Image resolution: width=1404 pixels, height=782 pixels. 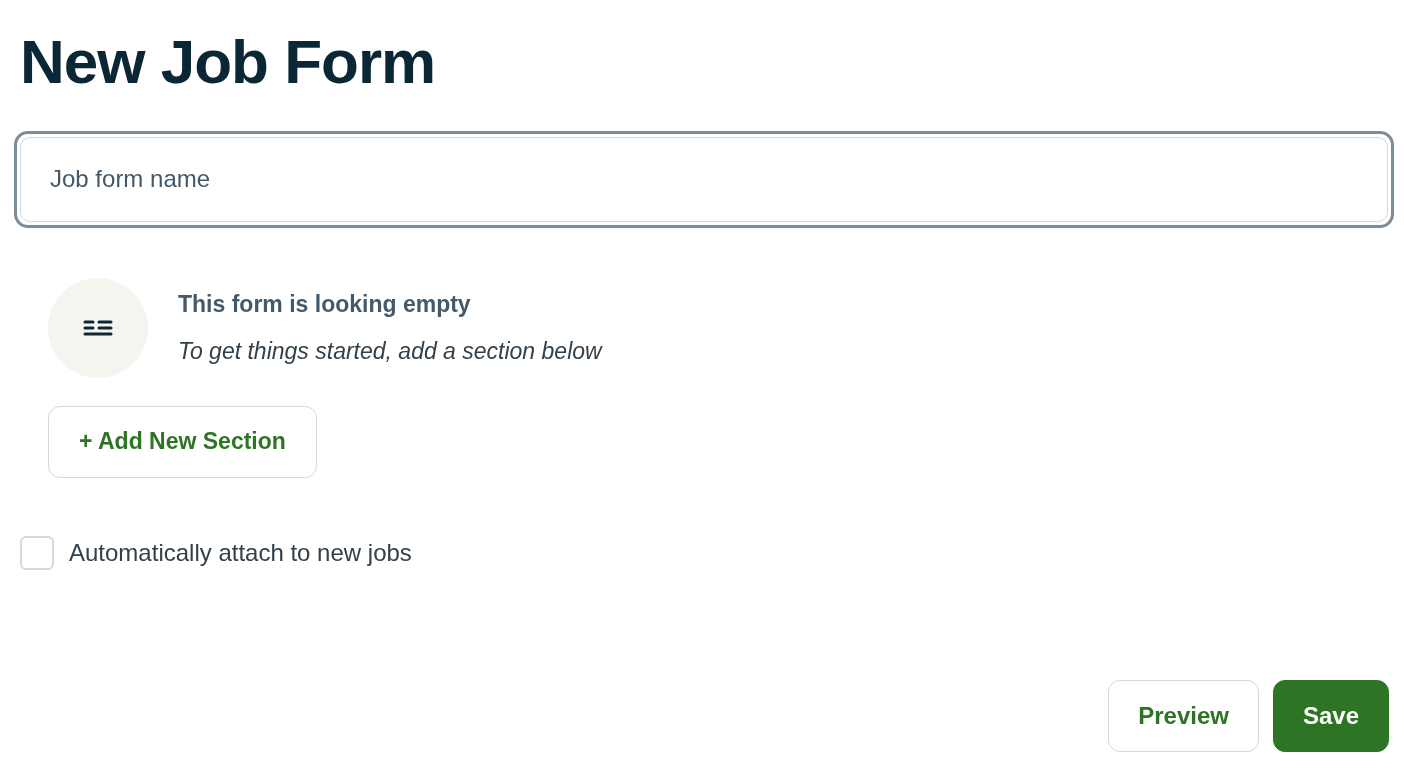 I want to click on preview-button: Preview, so click(x=1183, y=716).